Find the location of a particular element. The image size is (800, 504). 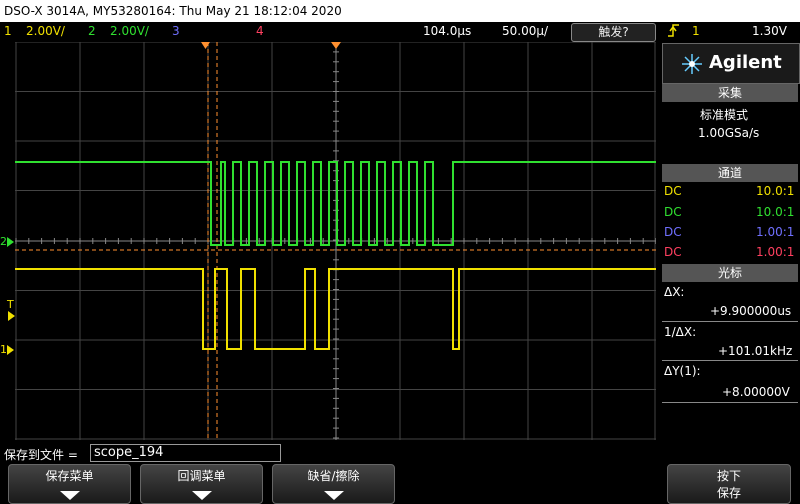

ch1-ground-marker: 1 is located at coordinates (7, 350).